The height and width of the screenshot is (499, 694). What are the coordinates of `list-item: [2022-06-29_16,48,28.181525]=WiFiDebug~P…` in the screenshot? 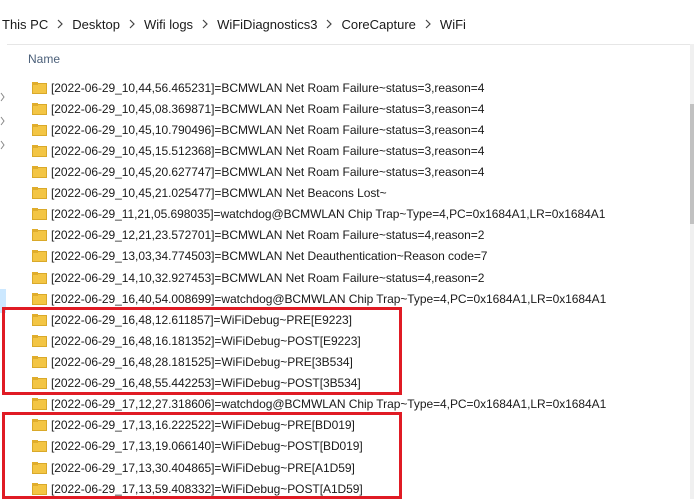 It's located at (358, 361).